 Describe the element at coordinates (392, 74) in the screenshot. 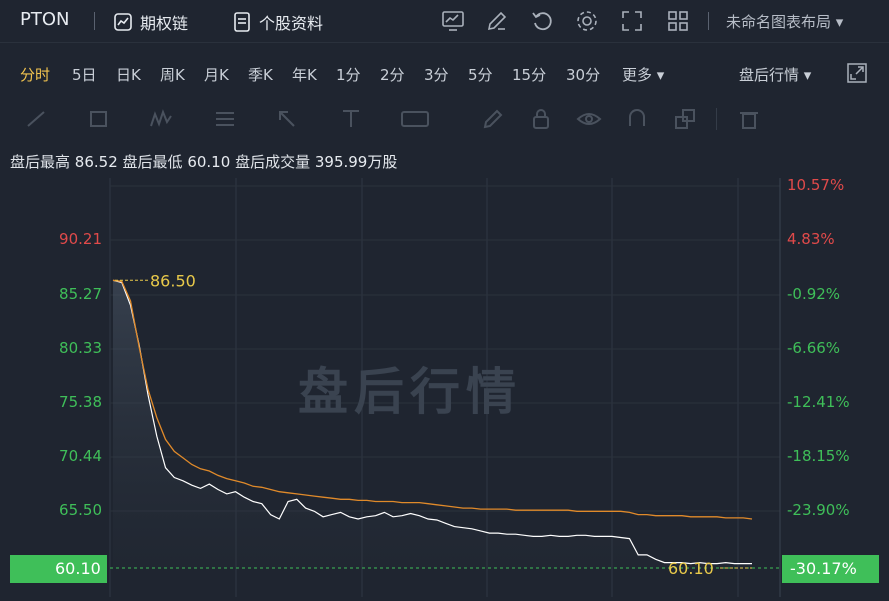

I see `timeframe-8: 2分` at that location.